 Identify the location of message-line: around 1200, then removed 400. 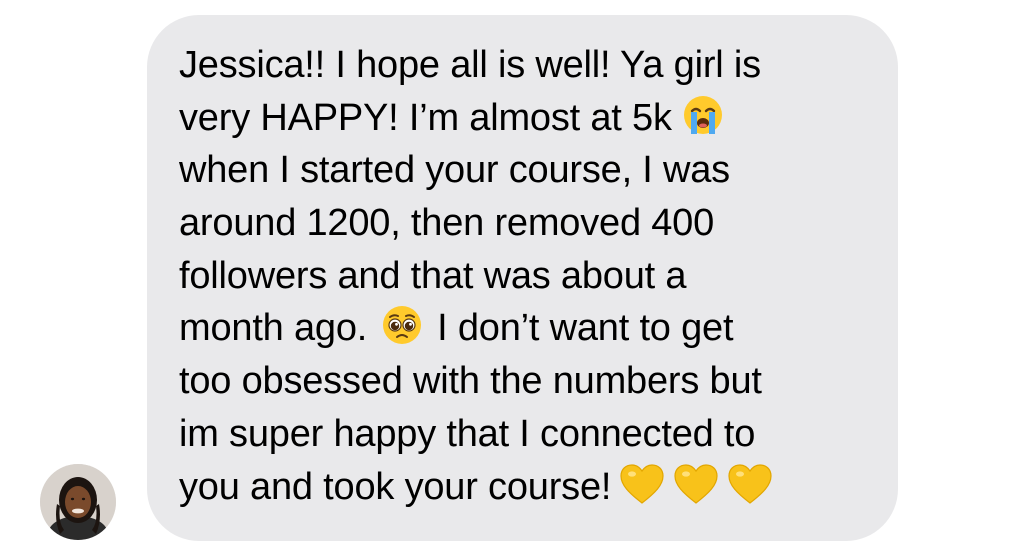
(476, 223).